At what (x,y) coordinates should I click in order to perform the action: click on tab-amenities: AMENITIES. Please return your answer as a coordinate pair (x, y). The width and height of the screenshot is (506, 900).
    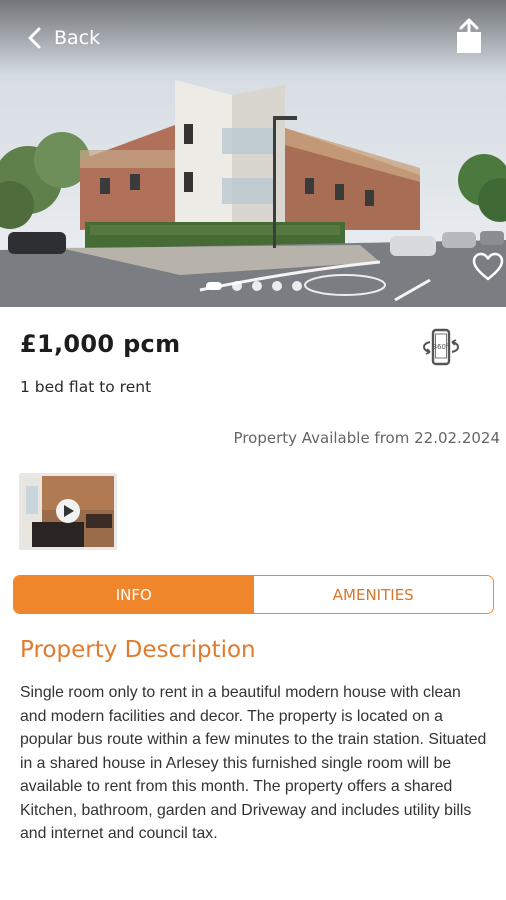
    Looking at the image, I should click on (373, 594).